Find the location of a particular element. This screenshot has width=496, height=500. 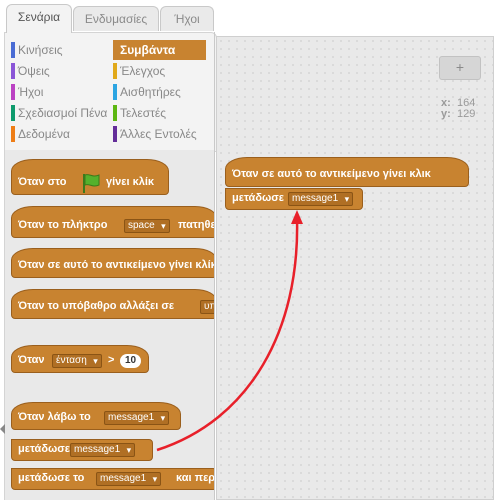

category-label: Συμβάντα is located at coordinates (148, 50).